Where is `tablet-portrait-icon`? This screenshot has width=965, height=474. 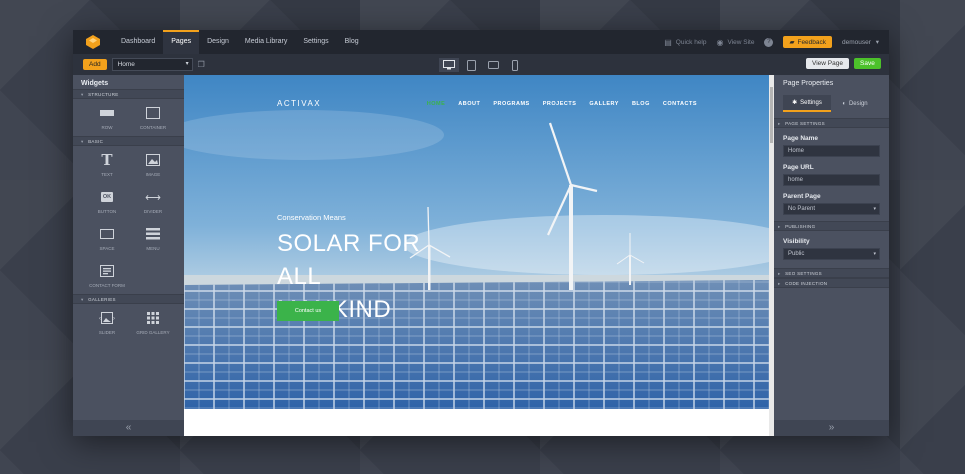
tablet-portrait-icon is located at coordinates (471, 65).